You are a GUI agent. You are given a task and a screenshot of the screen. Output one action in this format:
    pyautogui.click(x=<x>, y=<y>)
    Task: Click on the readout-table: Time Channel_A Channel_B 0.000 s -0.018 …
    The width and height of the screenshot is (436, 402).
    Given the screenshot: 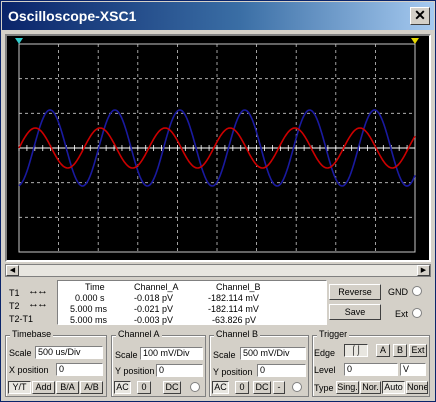 What is the action you would take?
    pyautogui.click(x=192, y=302)
    